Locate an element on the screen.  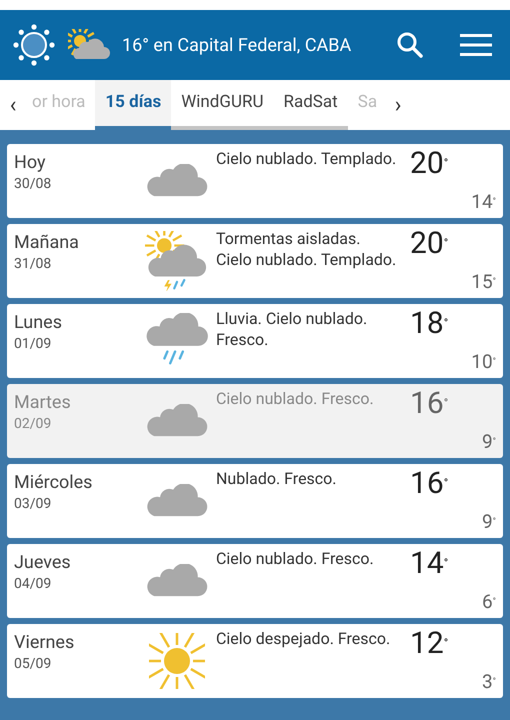
day-name: Lunes is located at coordinates (39, 323).